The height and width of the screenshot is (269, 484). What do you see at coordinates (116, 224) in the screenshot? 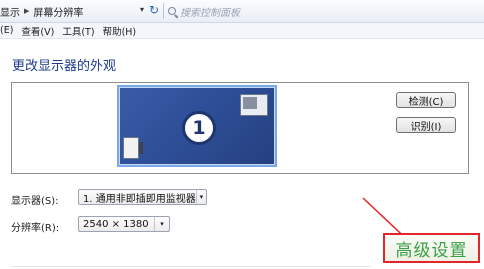
I see `resolution-select-value: 2540 × 1380` at bounding box center [116, 224].